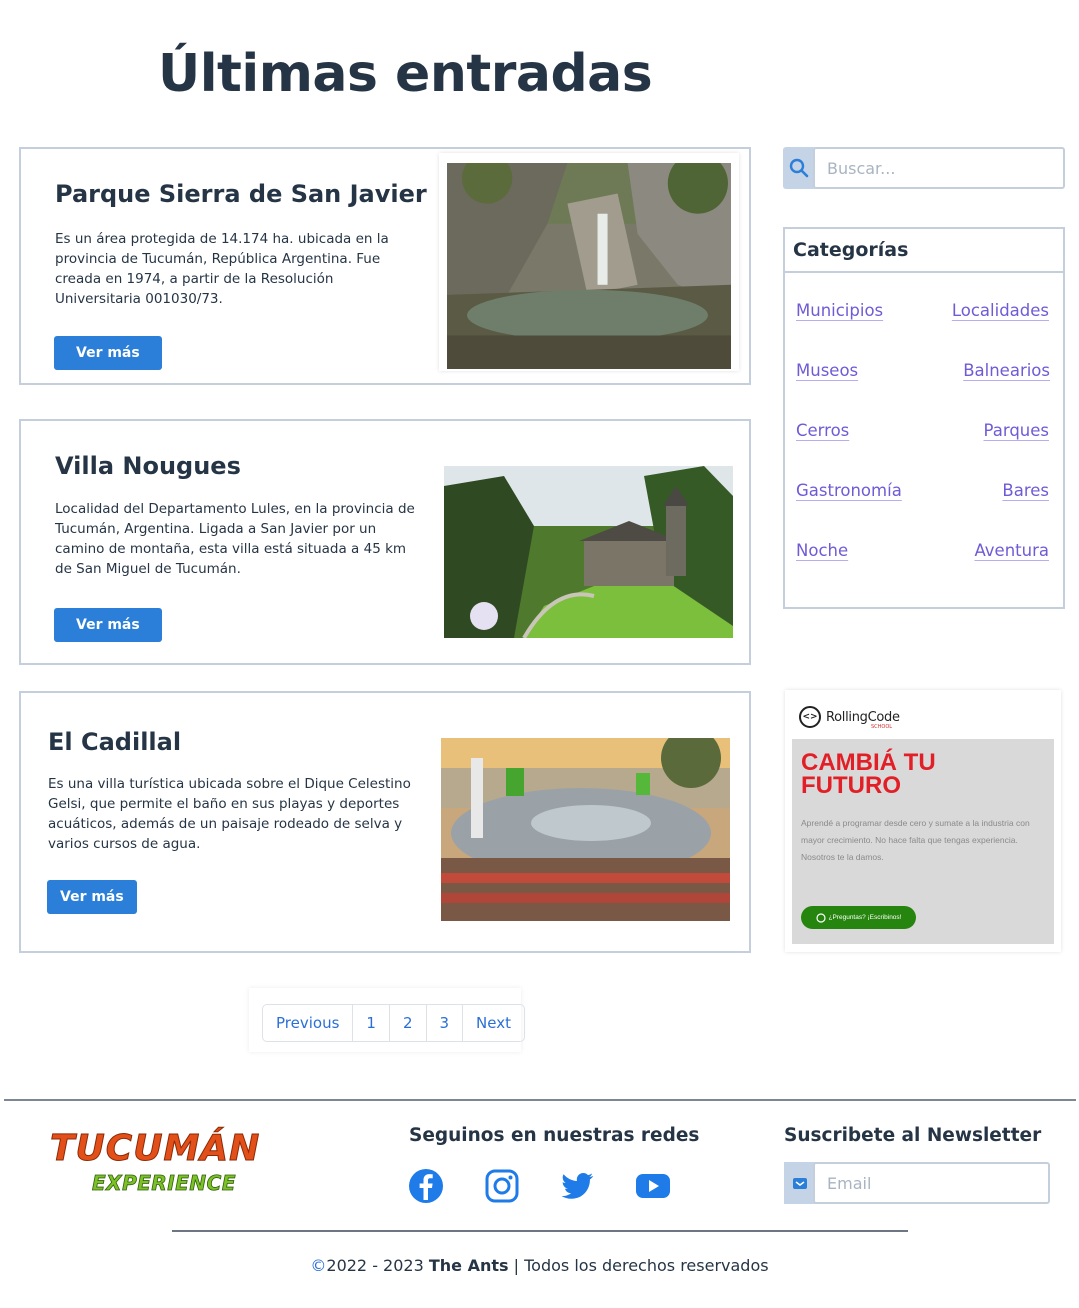 This screenshot has height=1308, width=1079. I want to click on category-link-balnearios: Balnearios, so click(1006, 370).